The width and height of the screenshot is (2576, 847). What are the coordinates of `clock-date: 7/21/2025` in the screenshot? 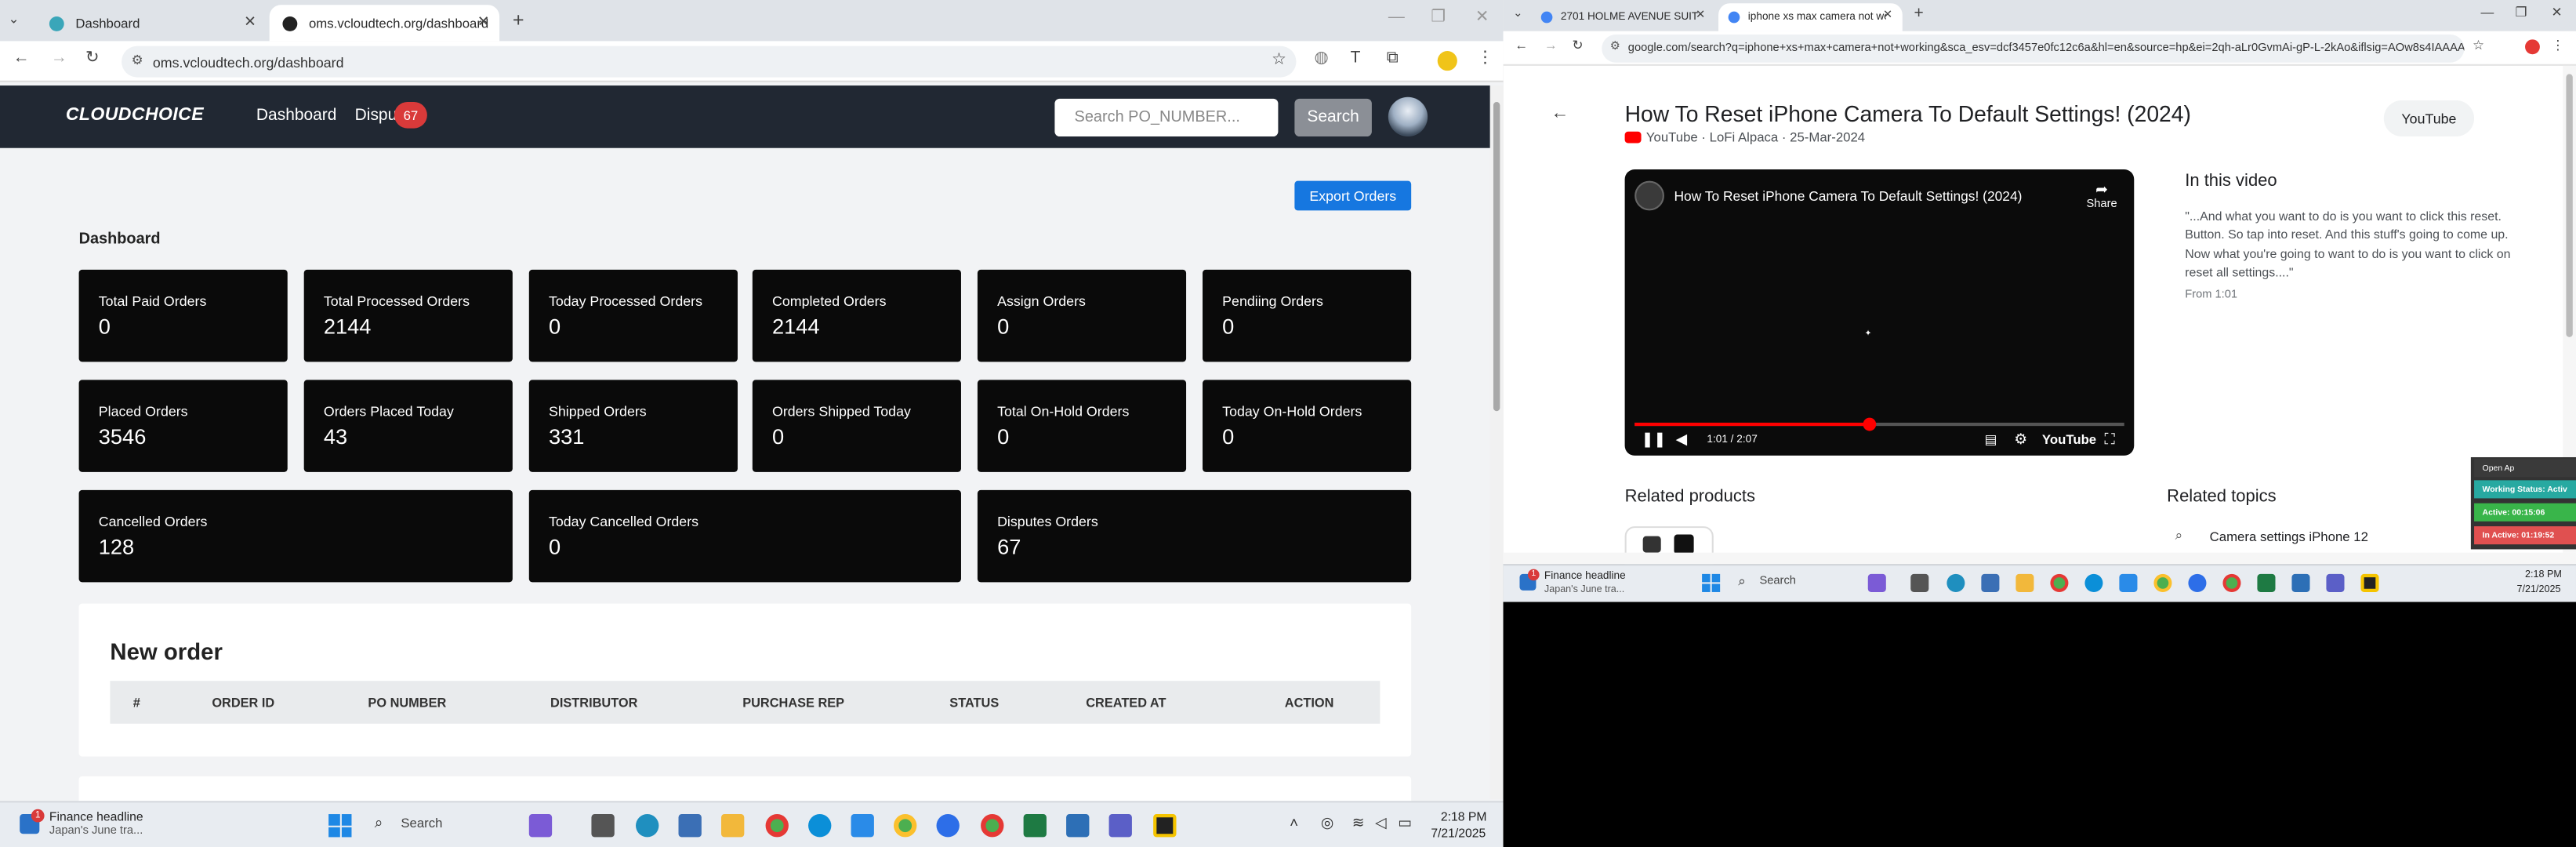 It's located at (1459, 833).